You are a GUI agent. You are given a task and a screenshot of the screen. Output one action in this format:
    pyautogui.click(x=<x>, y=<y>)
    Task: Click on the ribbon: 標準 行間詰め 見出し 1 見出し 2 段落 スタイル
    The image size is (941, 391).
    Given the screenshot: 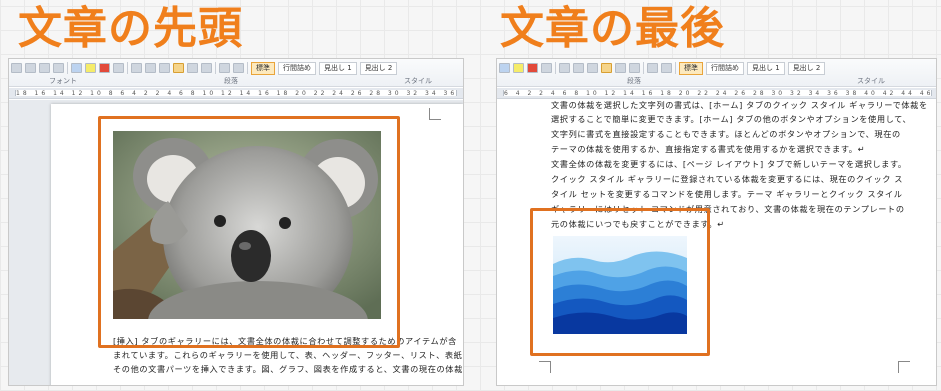 What is the action you would take?
    pyautogui.click(x=716, y=73)
    